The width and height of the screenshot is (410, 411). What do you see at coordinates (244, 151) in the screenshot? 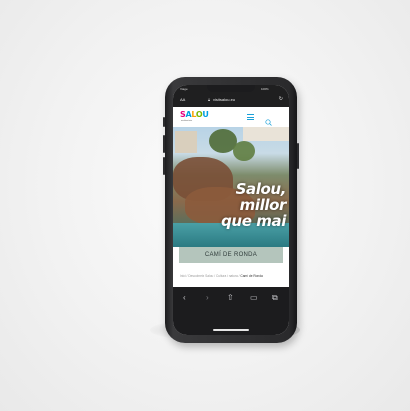
I see `tree` at bounding box center [244, 151].